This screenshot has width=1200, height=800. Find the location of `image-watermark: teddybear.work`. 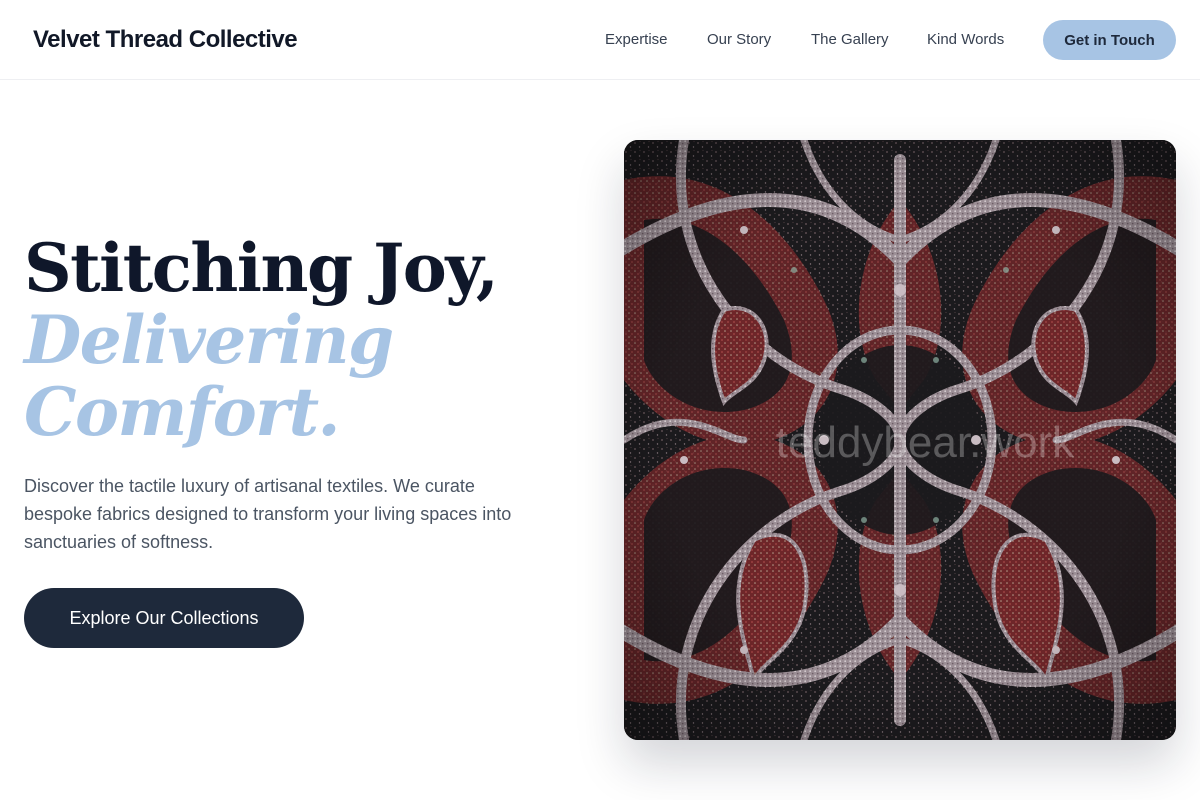

image-watermark: teddybear.work is located at coordinates (925, 442).